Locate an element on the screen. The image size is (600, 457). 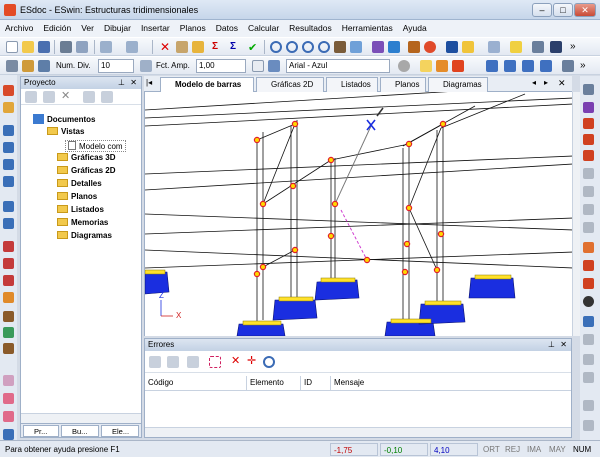
fct-amp-input: 1,00 is located at coordinates (221, 66).